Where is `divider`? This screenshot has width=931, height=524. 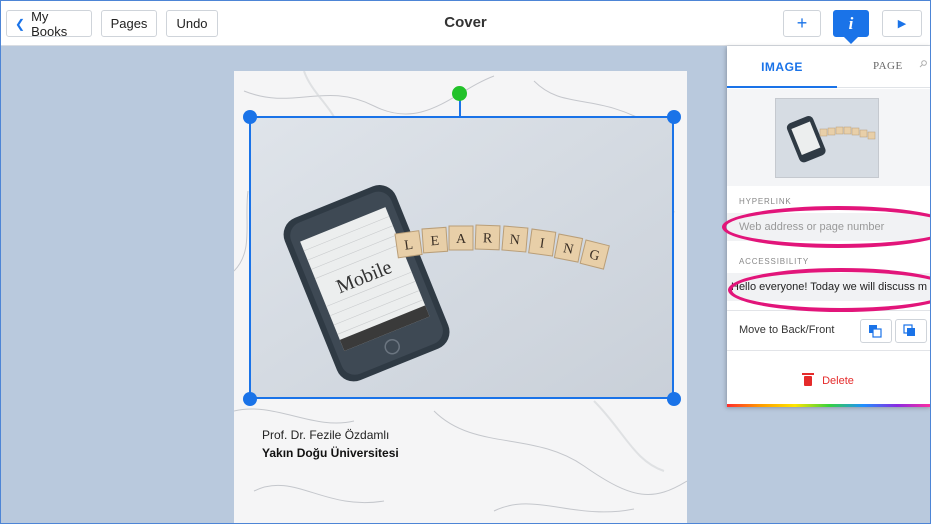 divider is located at coordinates (829, 350).